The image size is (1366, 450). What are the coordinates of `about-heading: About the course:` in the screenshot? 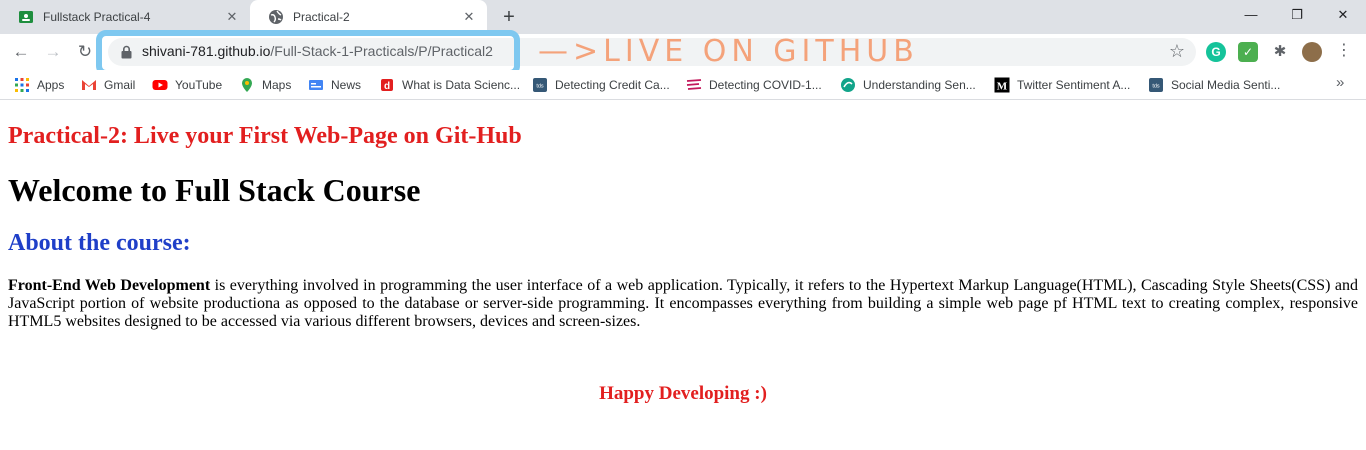 It's located at (99, 243).